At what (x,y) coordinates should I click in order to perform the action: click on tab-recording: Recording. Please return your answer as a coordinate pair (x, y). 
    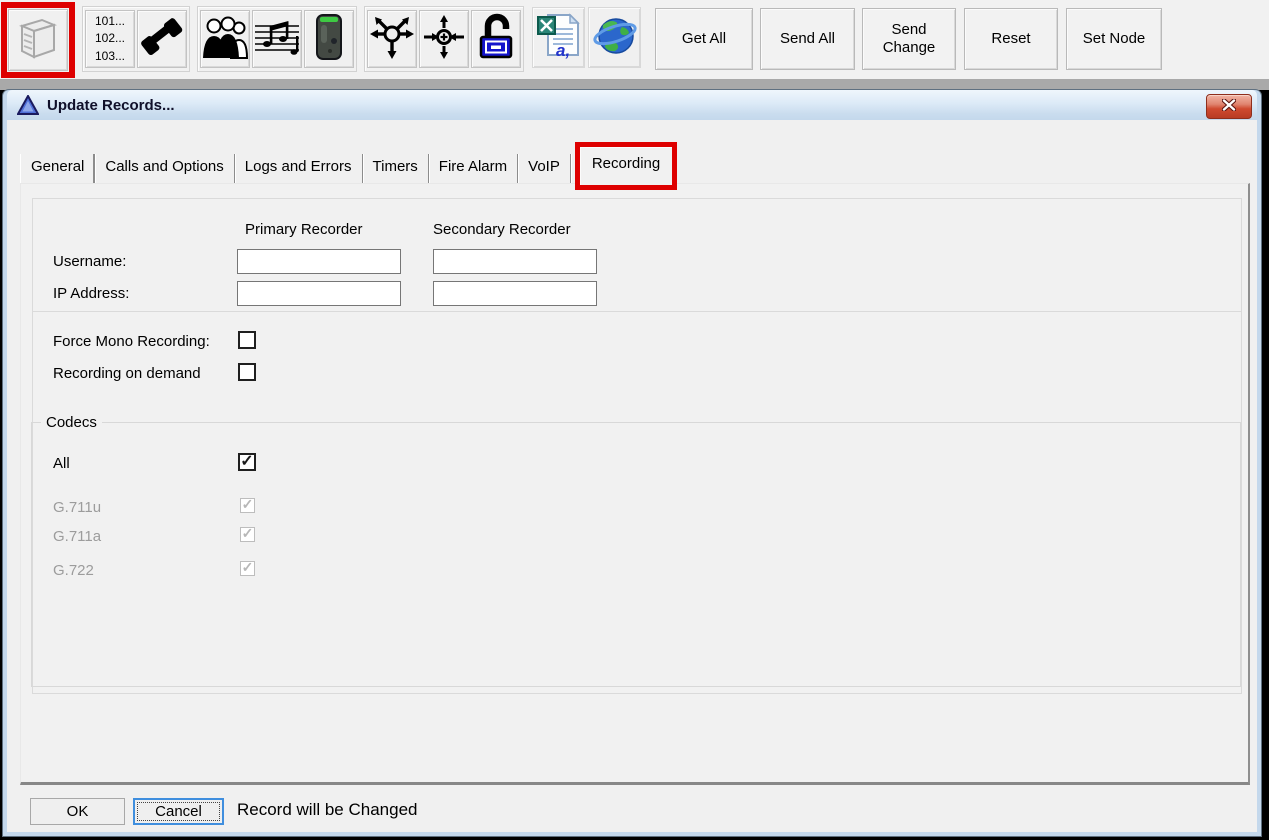
    Looking at the image, I should click on (626, 166).